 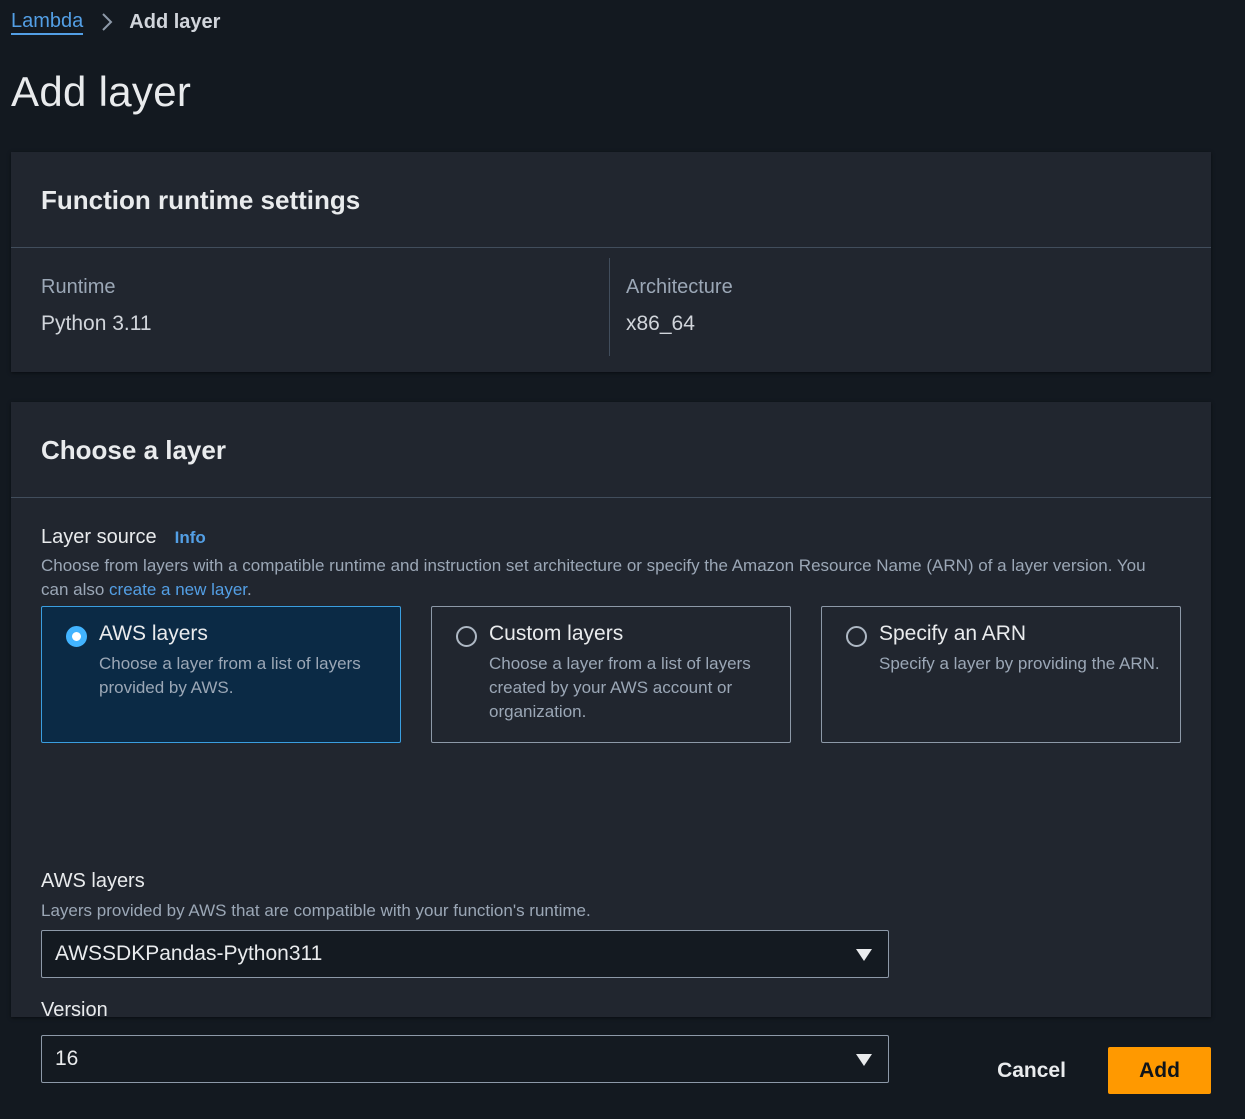 What do you see at coordinates (74, 1010) in the screenshot?
I see `version-label: Version` at bounding box center [74, 1010].